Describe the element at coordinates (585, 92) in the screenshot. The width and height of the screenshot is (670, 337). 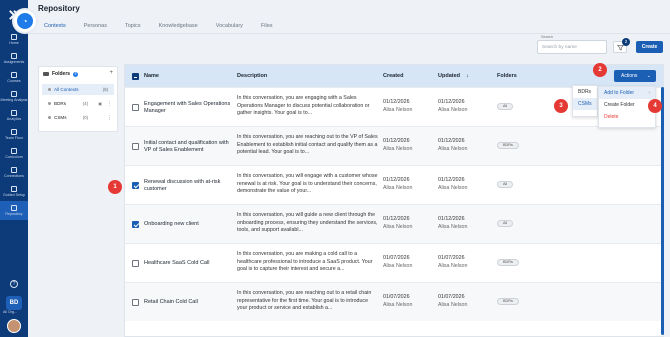
I see `menu-item-bdrs: BDRs` at that location.